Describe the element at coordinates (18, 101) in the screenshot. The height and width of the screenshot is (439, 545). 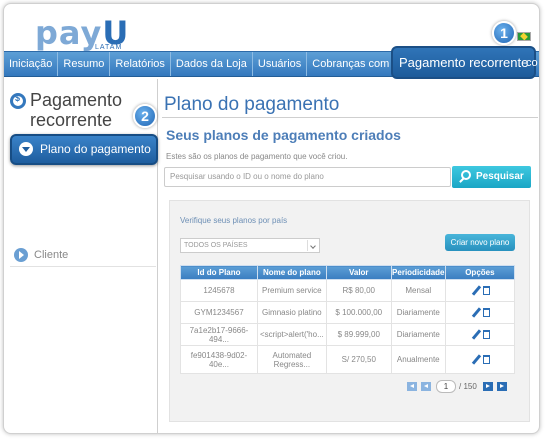
I see `recurring-payment-icon` at that location.